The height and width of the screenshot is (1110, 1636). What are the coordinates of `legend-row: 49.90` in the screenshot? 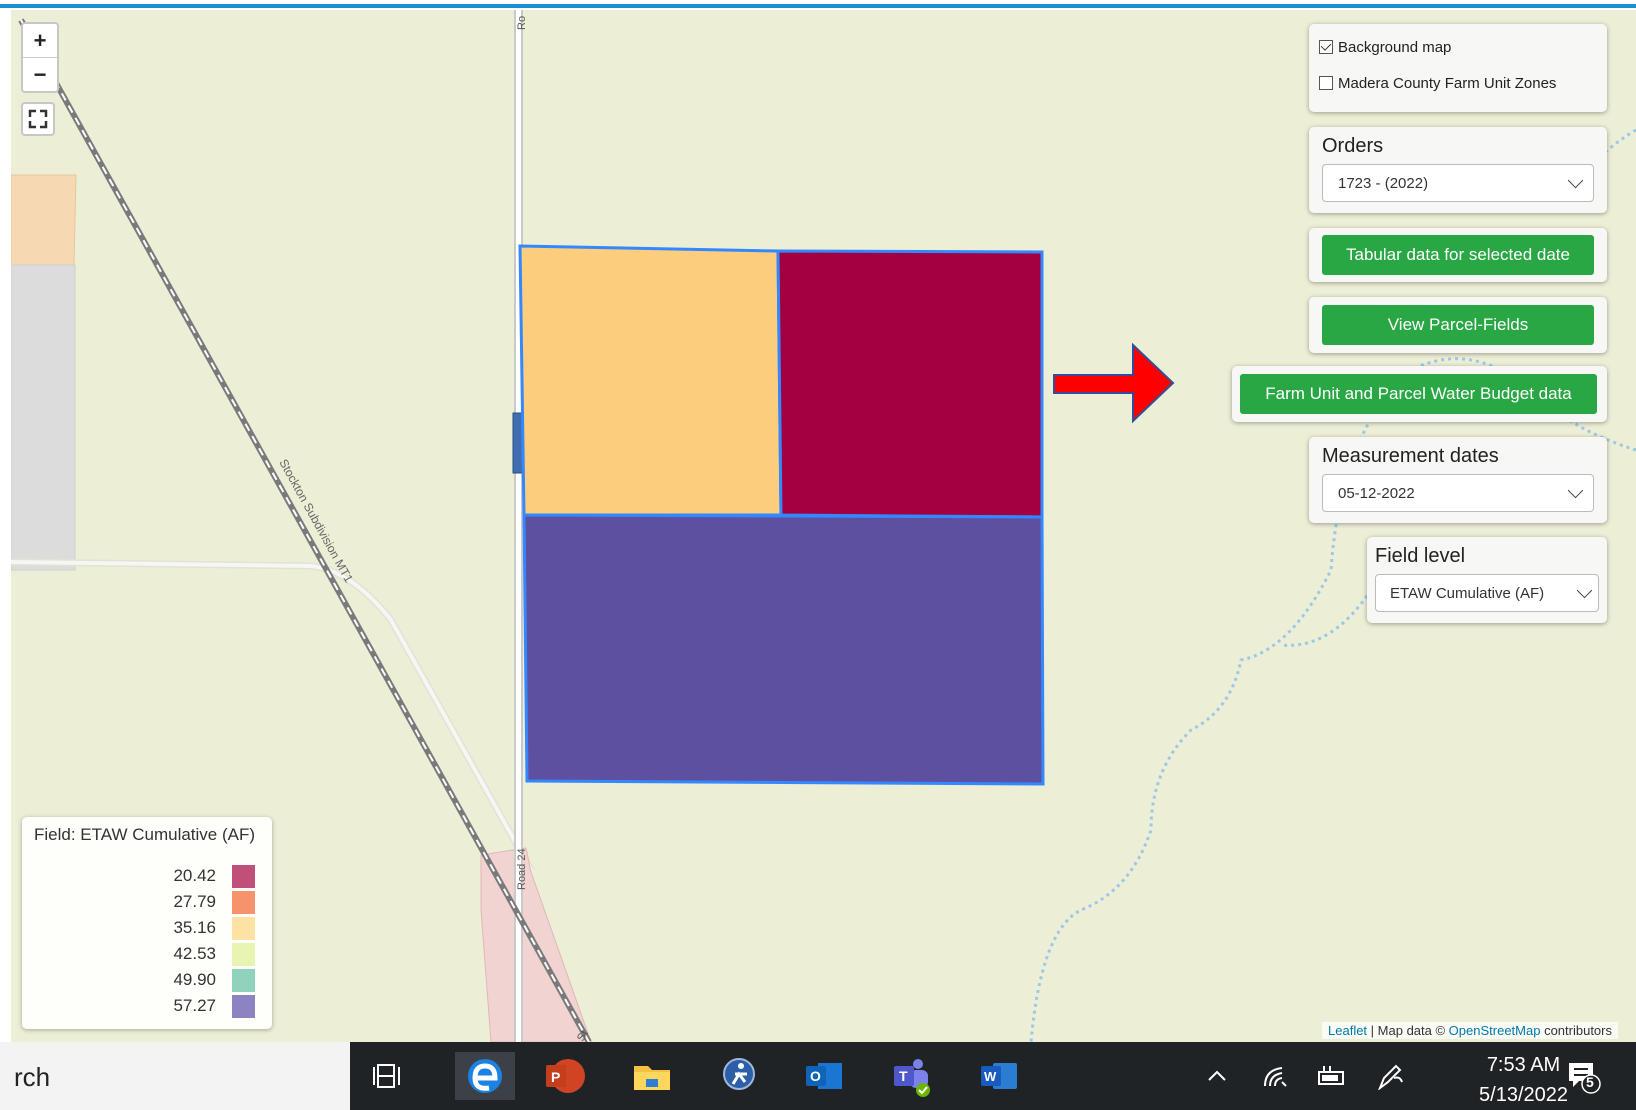 It's located at (147, 981).